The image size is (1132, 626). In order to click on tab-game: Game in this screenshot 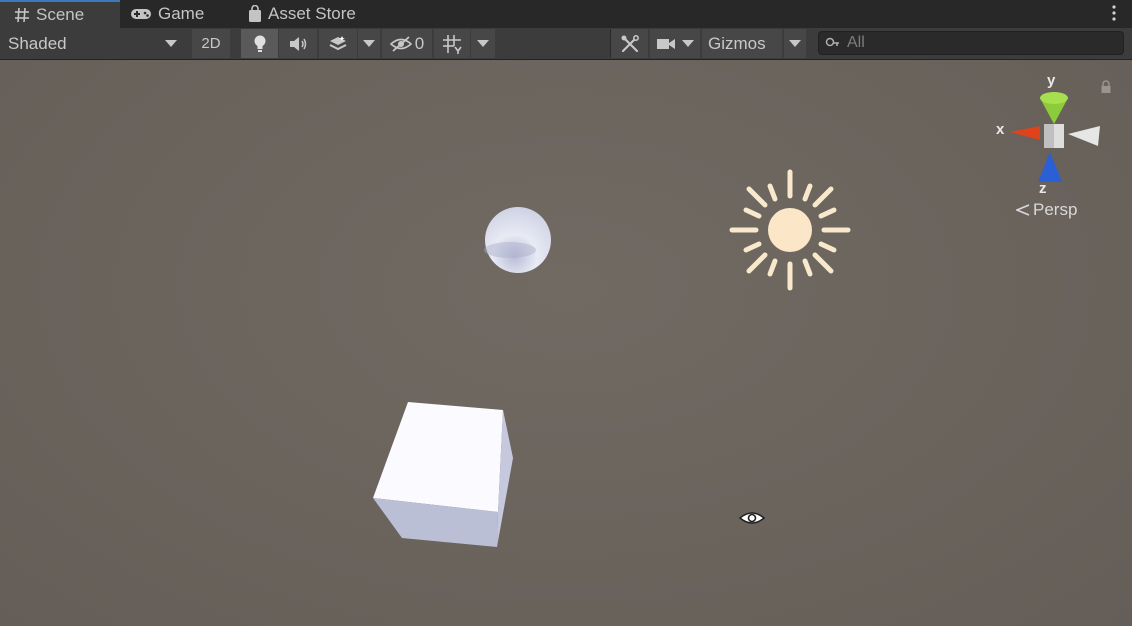, I will do `click(167, 14)`.